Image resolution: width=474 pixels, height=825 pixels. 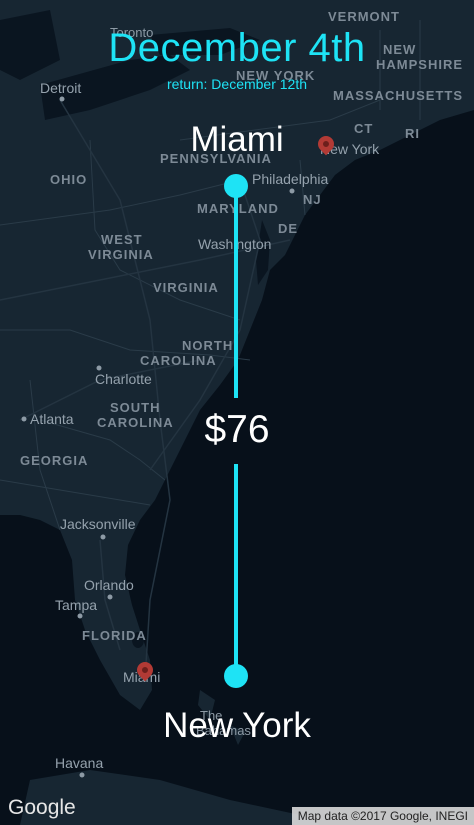 I want to click on map-label-west-virginia-1: WEST, so click(x=122, y=239).